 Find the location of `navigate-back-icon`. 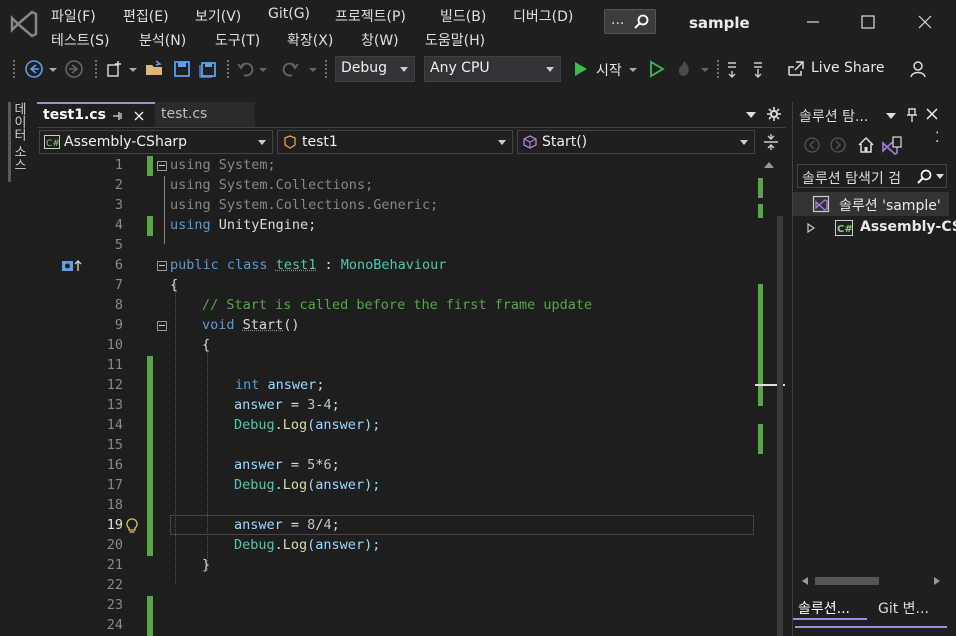

navigate-back-icon is located at coordinates (34, 69).